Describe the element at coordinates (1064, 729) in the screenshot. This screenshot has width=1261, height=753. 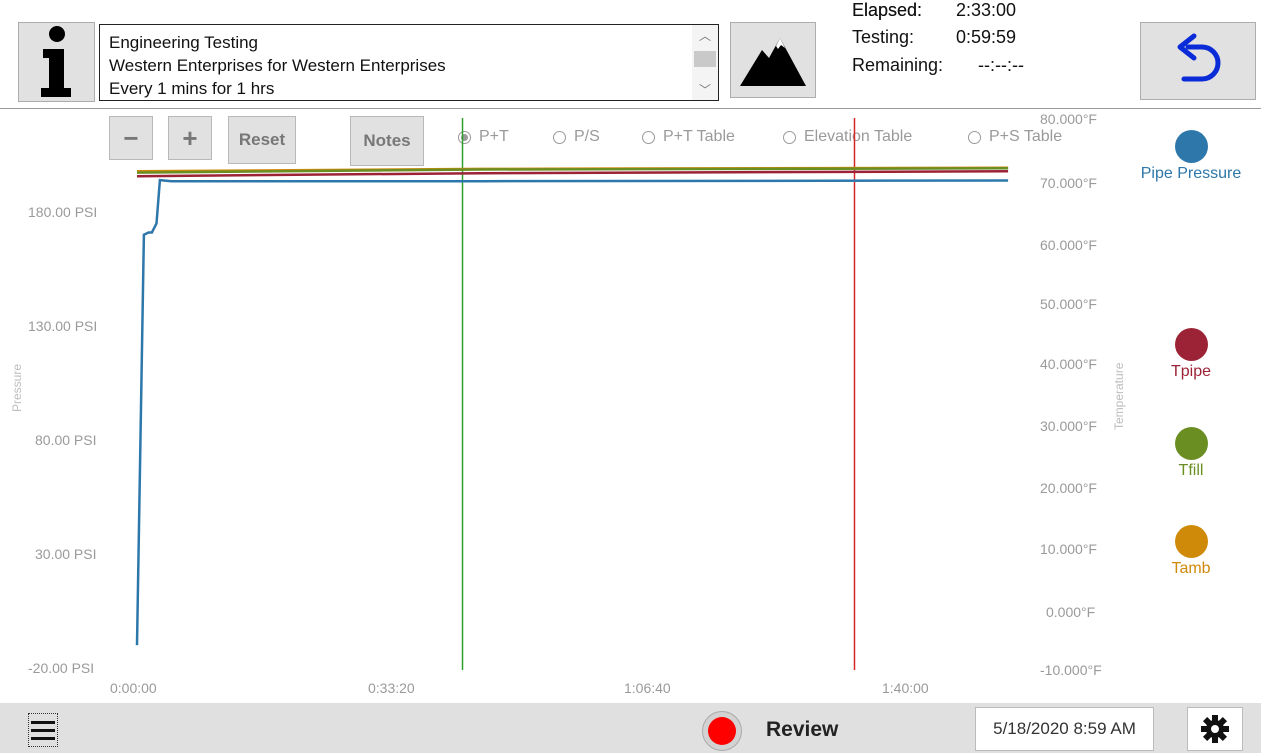
I see `datetime-display: 5/18/2020 8:59 AM` at that location.